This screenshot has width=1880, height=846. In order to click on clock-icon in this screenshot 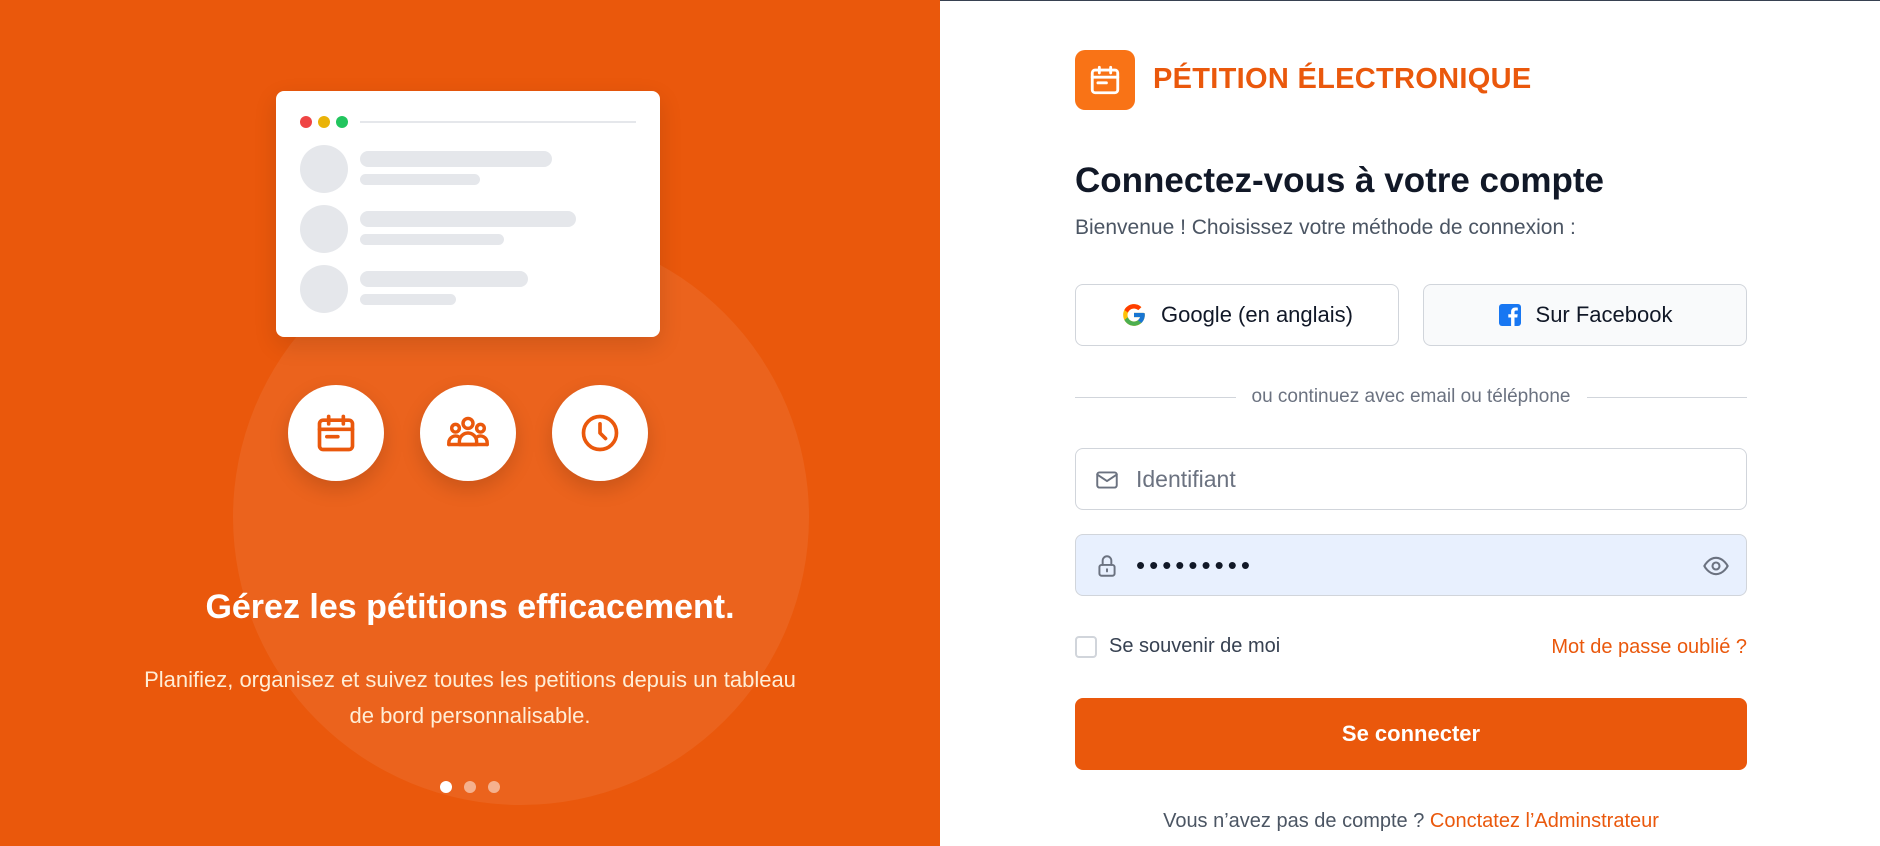, I will do `click(600, 433)`.